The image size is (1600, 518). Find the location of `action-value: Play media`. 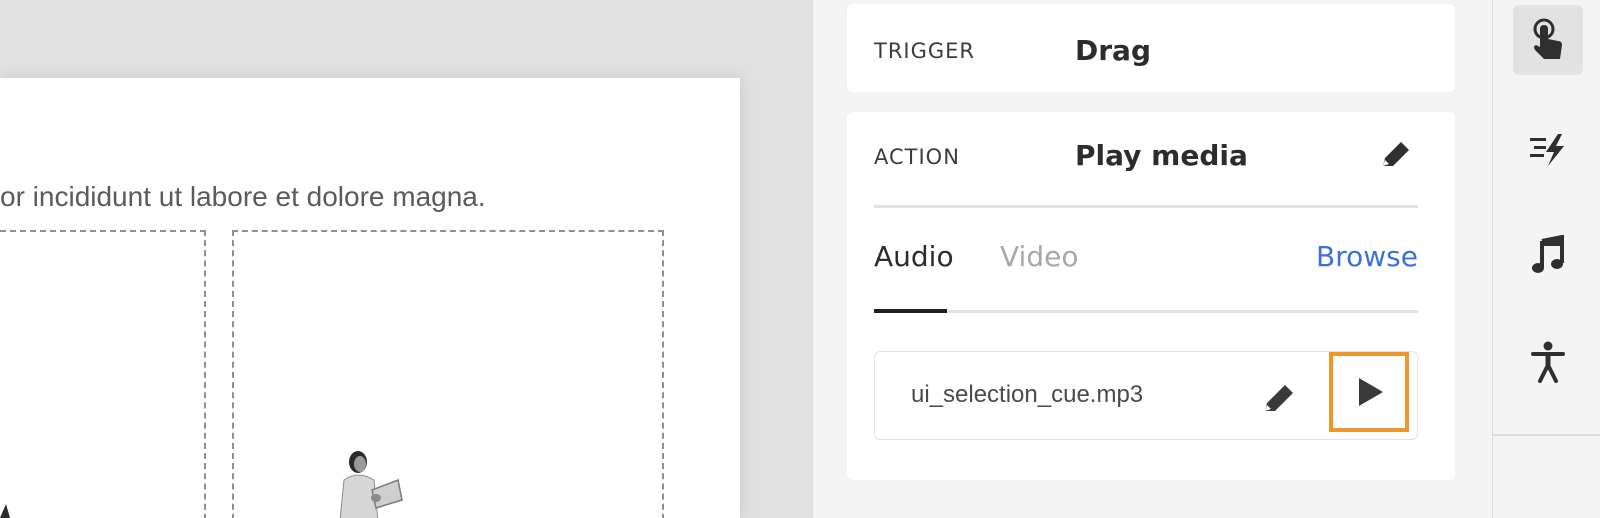

action-value: Play media is located at coordinates (1161, 155).